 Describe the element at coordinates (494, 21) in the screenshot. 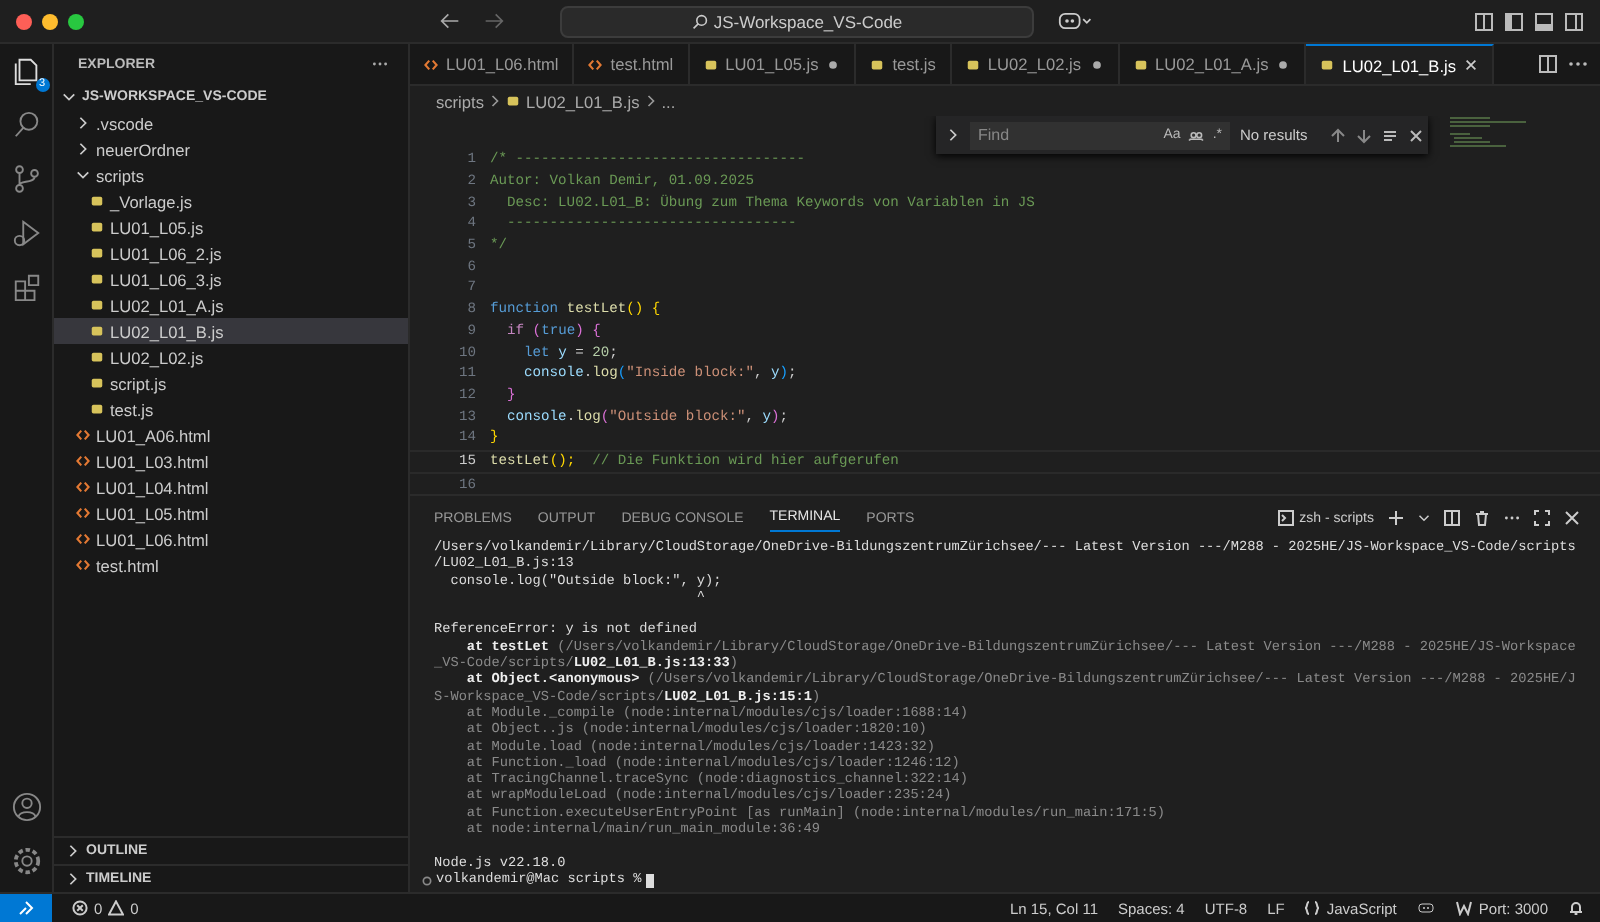

I see `forward-arrow-icon` at that location.